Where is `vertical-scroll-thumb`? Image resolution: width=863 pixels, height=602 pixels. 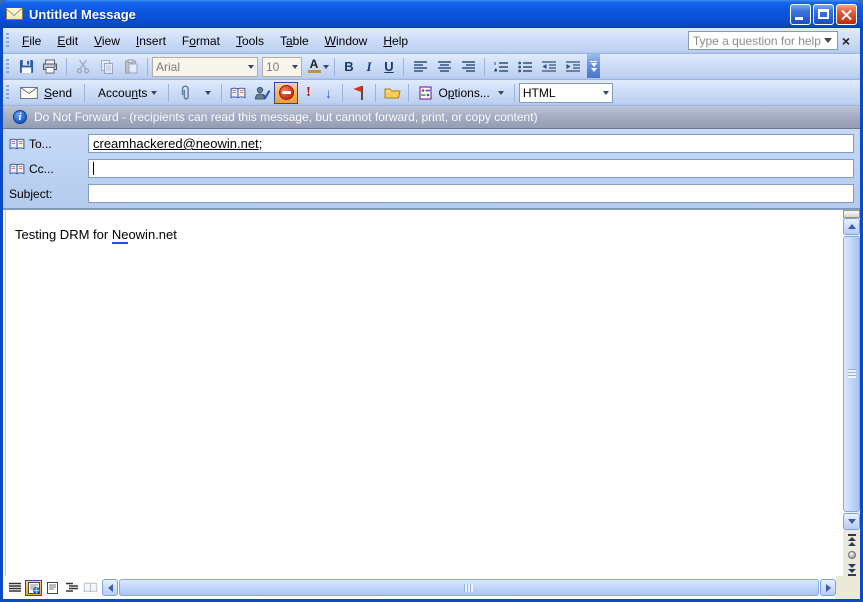
vertical-scroll-thumb is located at coordinates (851, 374).